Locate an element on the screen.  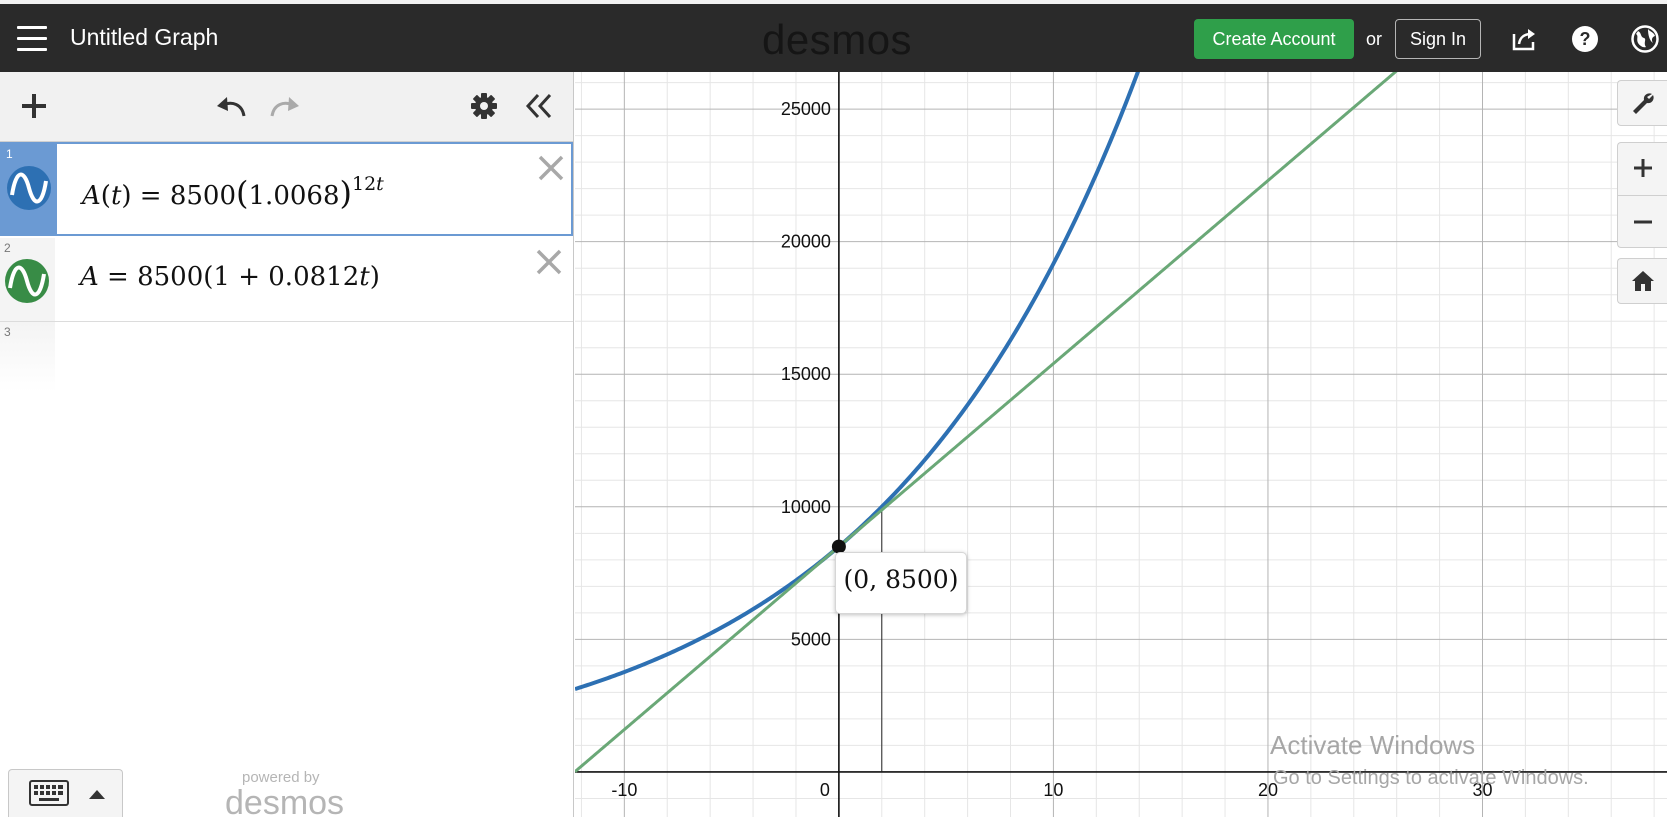
graph-title: Untitled Graph is located at coordinates (144, 37).